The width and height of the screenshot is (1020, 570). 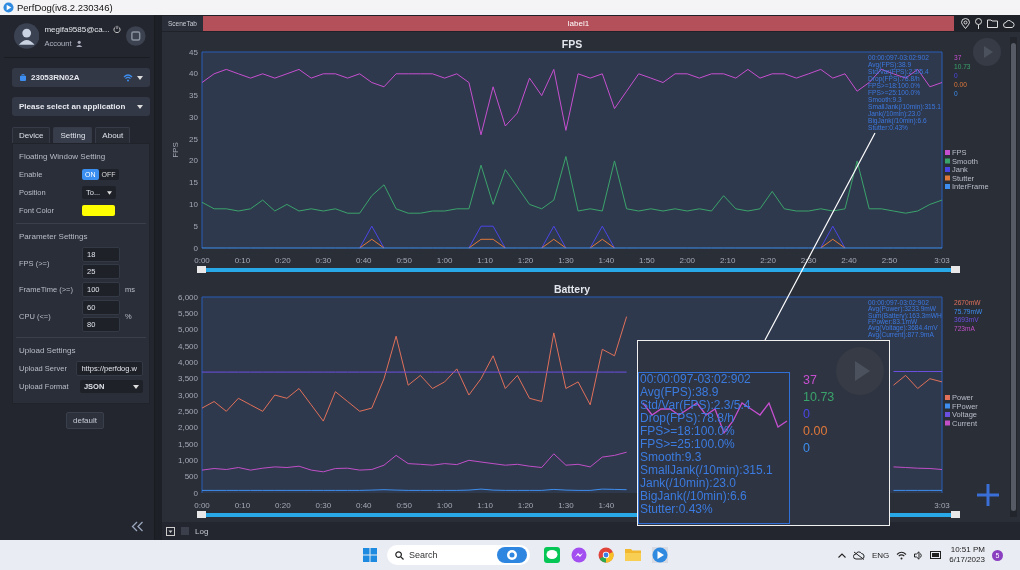 What do you see at coordinates (185, 531) in the screenshot?
I see `log-checkbox` at bounding box center [185, 531].